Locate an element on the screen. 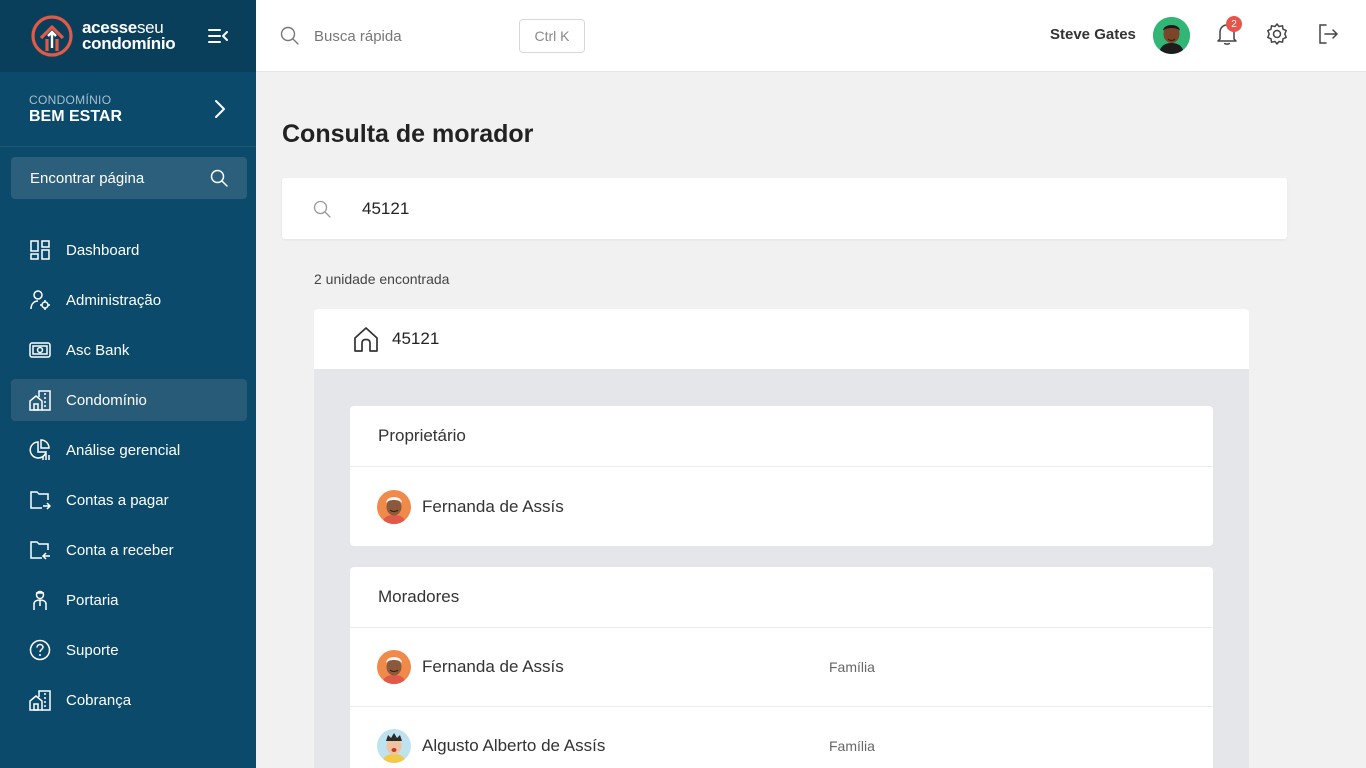 The height and width of the screenshot is (768, 1366). sidebar-item-administracao: Administração is located at coordinates (129, 300).